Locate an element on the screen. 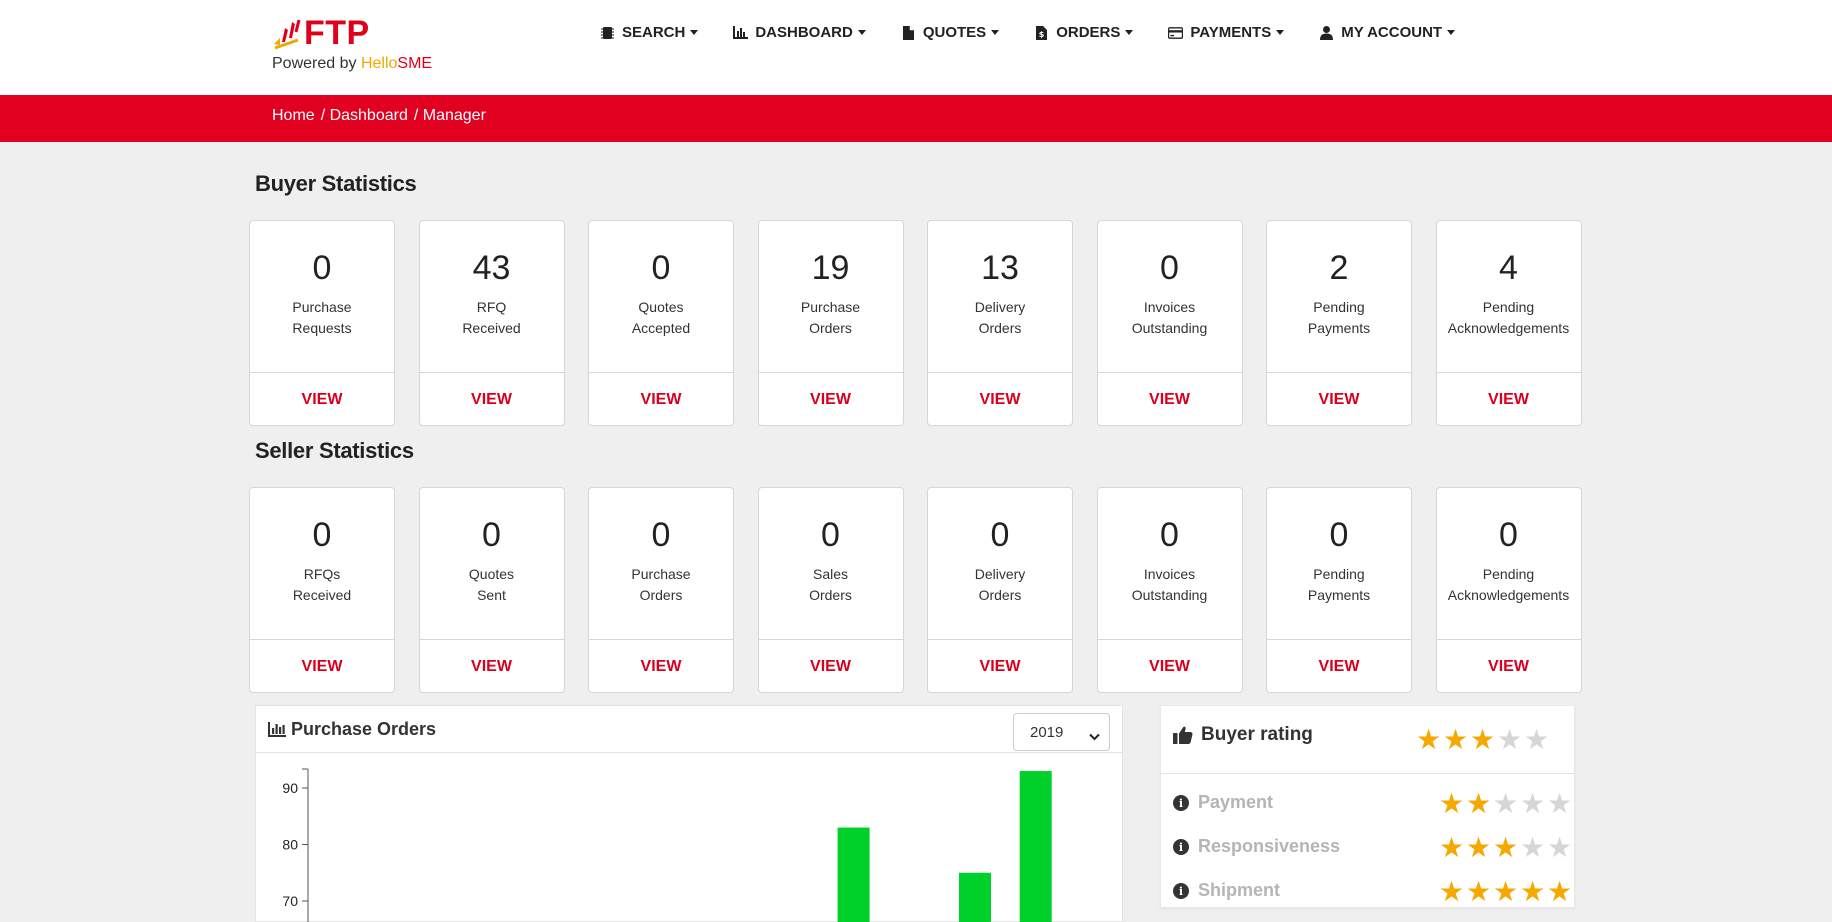 This screenshot has width=1832, height=922. stat-label-line: Purchase is located at coordinates (322, 307).